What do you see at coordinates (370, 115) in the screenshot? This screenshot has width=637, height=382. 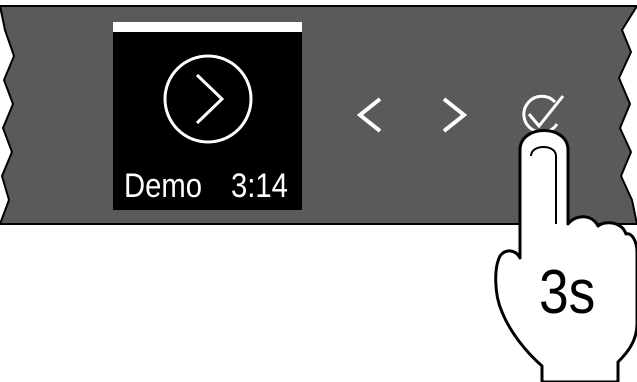 I see `chevron-left-icon` at bounding box center [370, 115].